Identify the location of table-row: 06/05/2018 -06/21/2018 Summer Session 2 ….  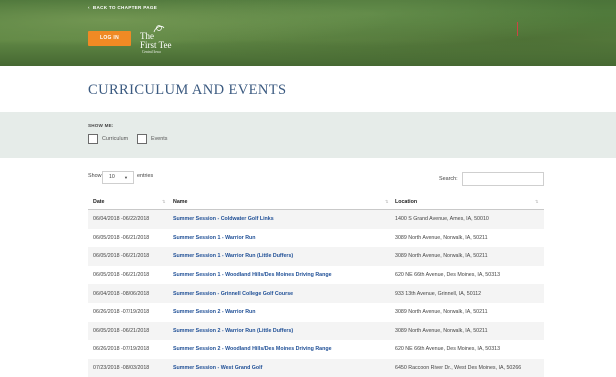
(316, 331).